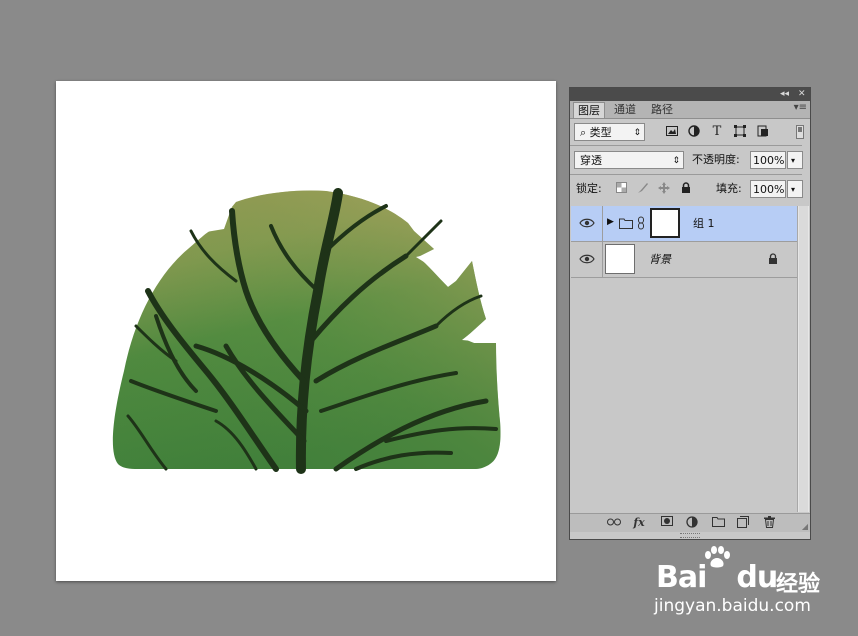 This screenshot has height=636, width=858. What do you see at coordinates (718, 523) in the screenshot?
I see `new-group-icon` at bounding box center [718, 523].